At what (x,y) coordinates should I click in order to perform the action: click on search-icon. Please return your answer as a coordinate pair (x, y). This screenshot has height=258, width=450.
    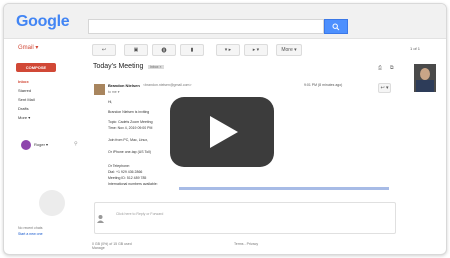
    Looking at the image, I should click on (336, 26).